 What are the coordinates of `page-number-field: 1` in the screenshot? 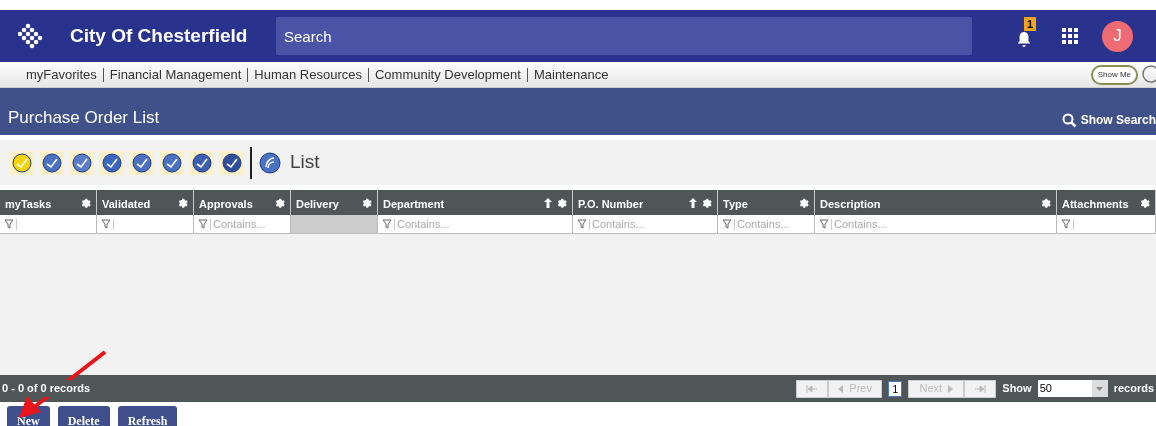 It's located at (895, 388).